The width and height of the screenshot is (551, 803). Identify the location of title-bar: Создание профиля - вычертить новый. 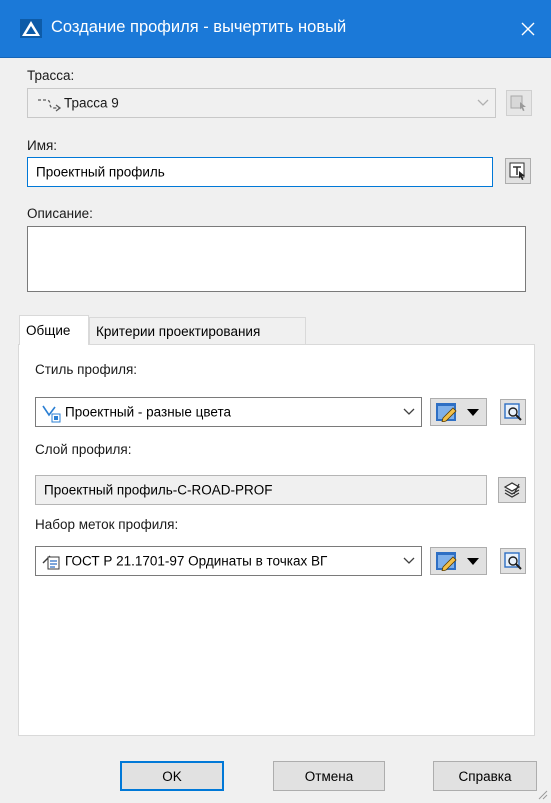
(275, 29).